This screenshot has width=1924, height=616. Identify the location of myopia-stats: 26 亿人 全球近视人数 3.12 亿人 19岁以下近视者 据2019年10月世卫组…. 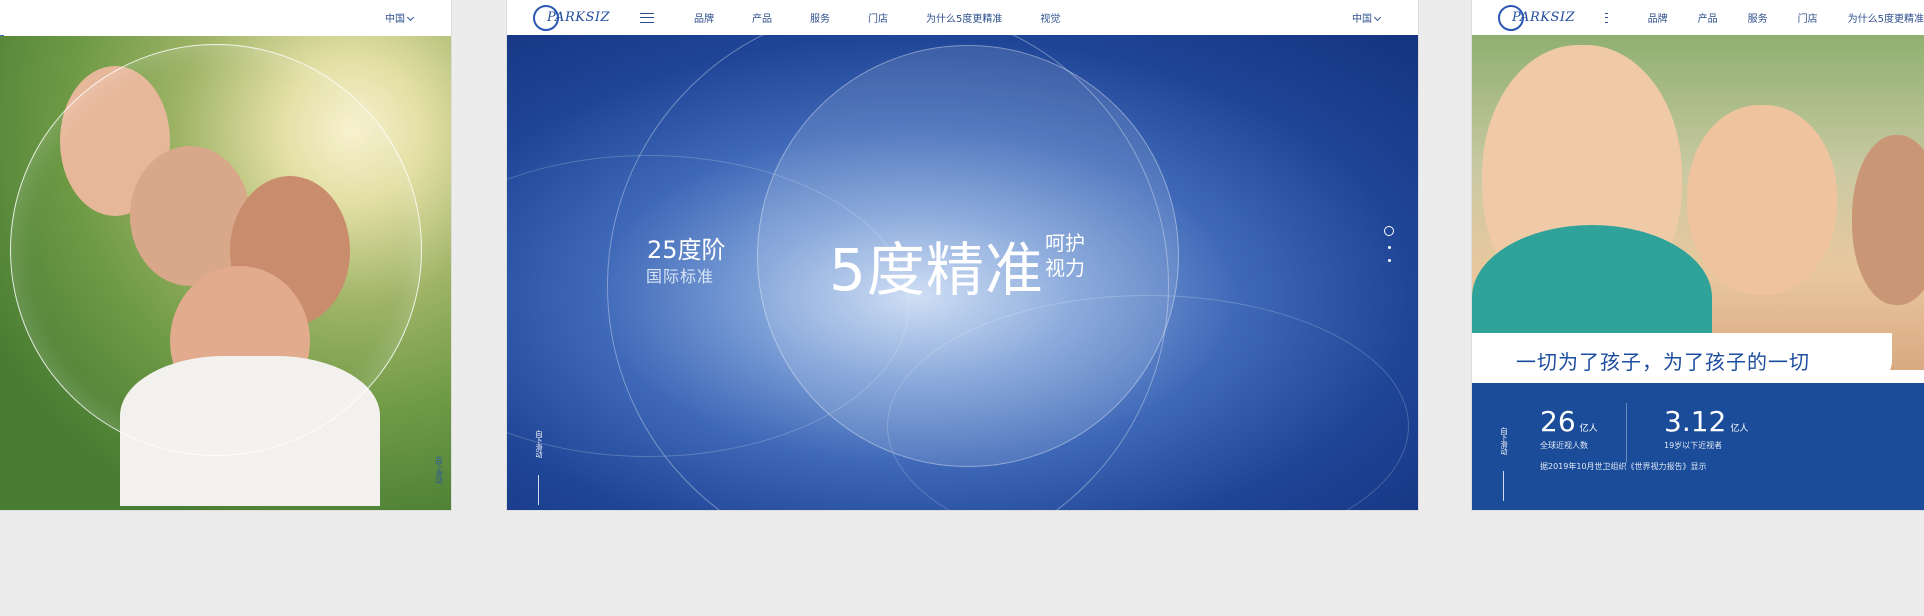
(1698, 446).